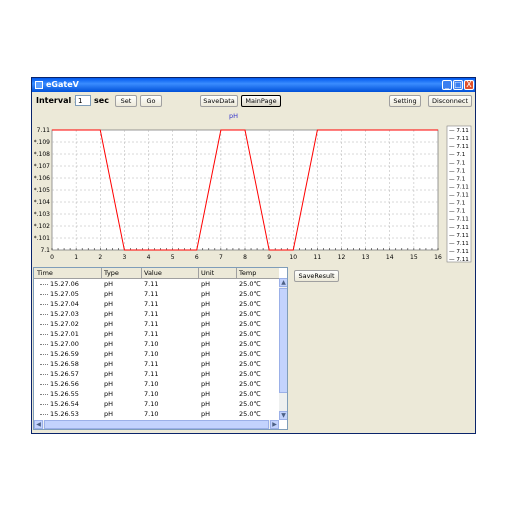  I want to click on y-tick-label: 7.1, so click(45, 250).